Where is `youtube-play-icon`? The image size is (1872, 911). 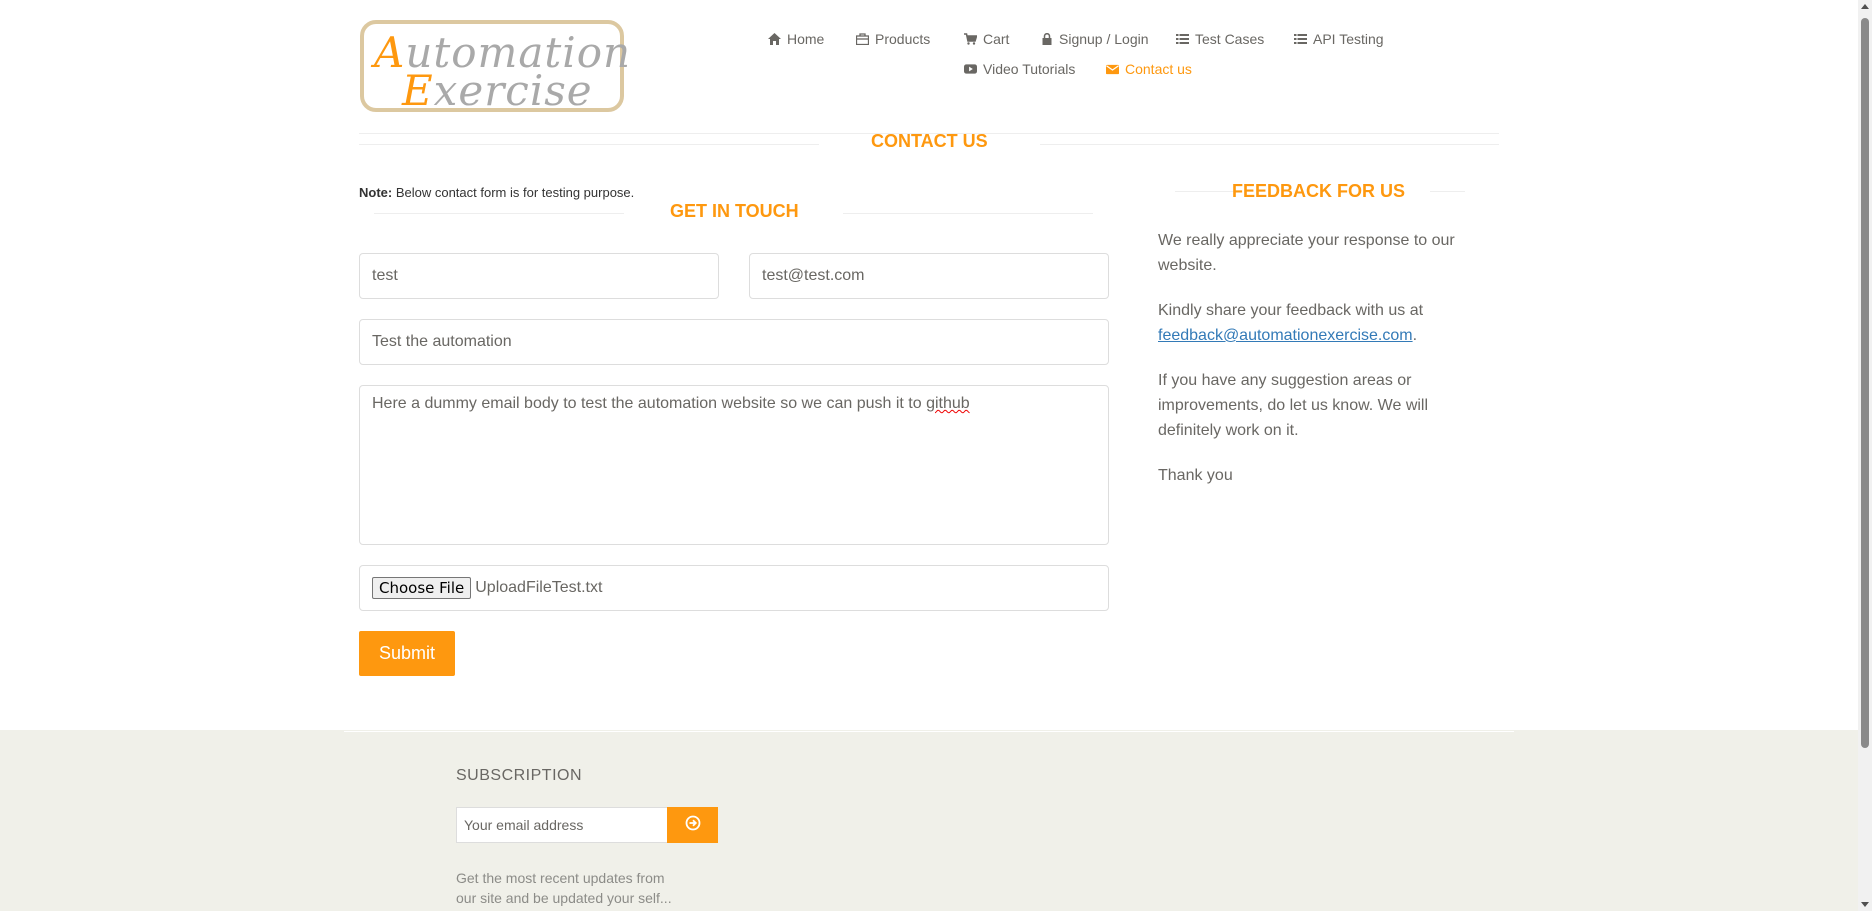 youtube-play-icon is located at coordinates (970, 69).